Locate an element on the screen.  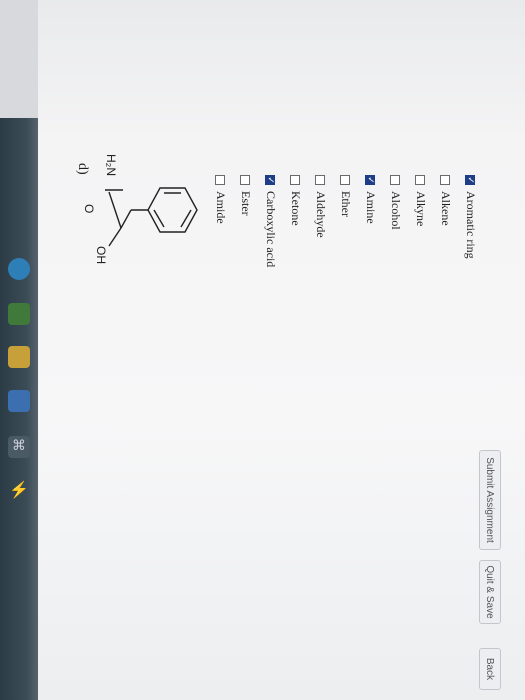
taskbar: ⌘ ⚡ is located at coordinates (19, 409).